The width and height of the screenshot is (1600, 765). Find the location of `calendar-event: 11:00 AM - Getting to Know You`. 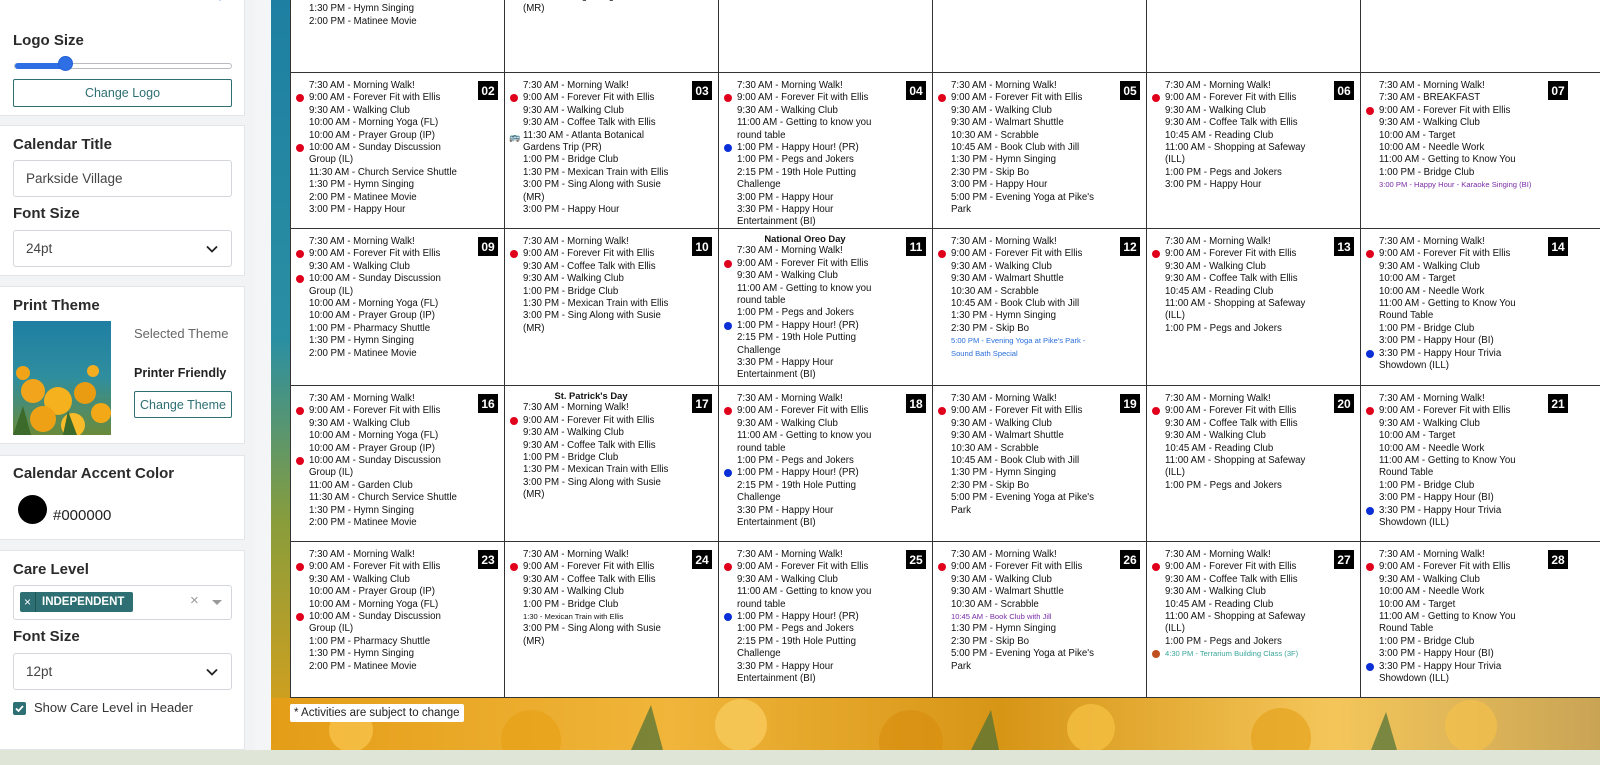

calendar-event: 11:00 AM - Getting to Know You is located at coordinates (1451, 160).